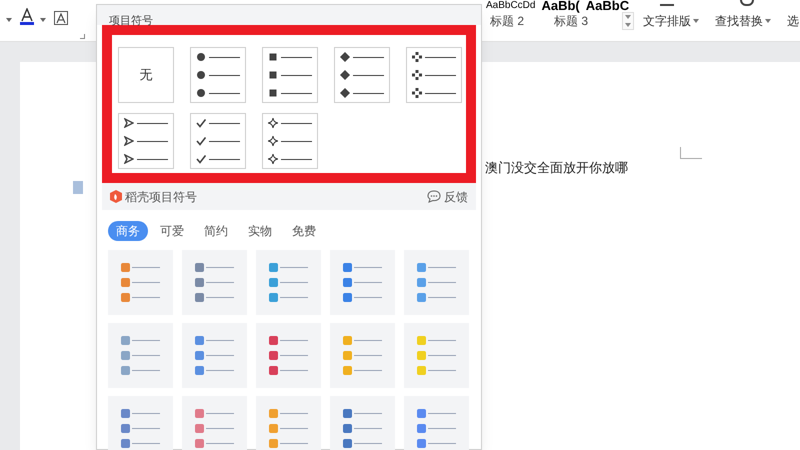 The height and width of the screenshot is (450, 800). I want to click on style-label: 标题 2, so click(507, 21).